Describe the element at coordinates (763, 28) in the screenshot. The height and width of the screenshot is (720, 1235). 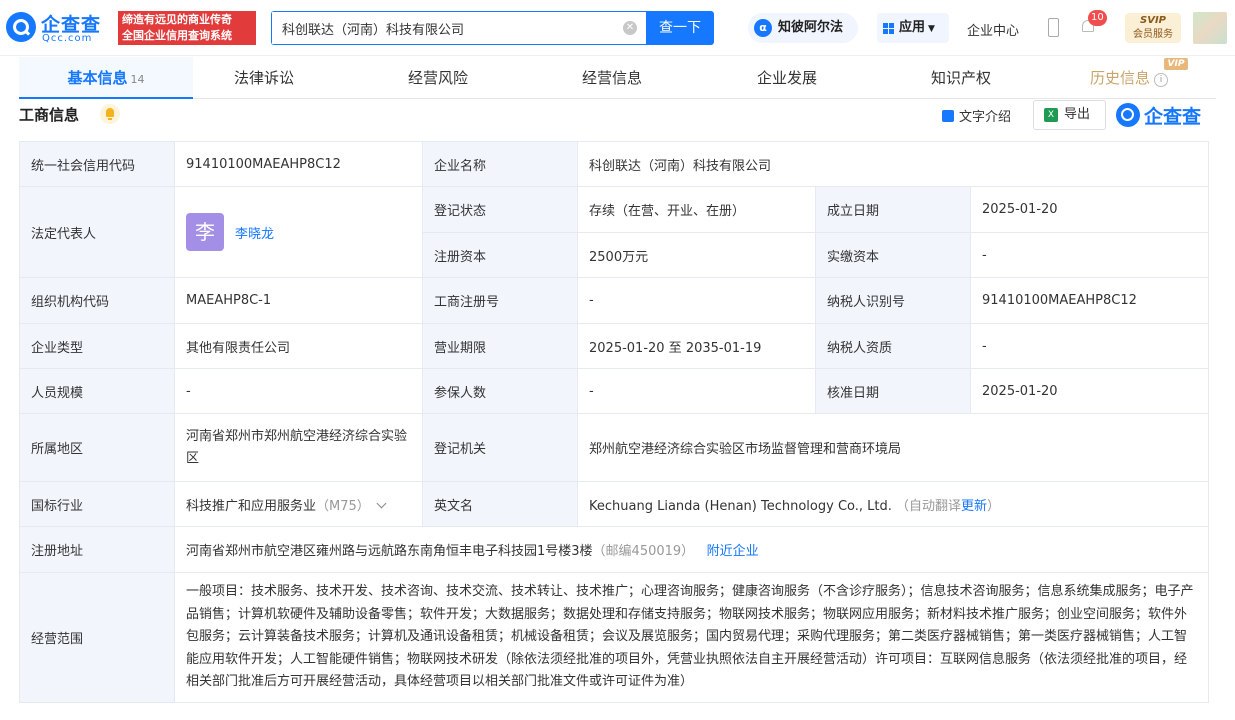
I see `alpha-icon: α` at that location.